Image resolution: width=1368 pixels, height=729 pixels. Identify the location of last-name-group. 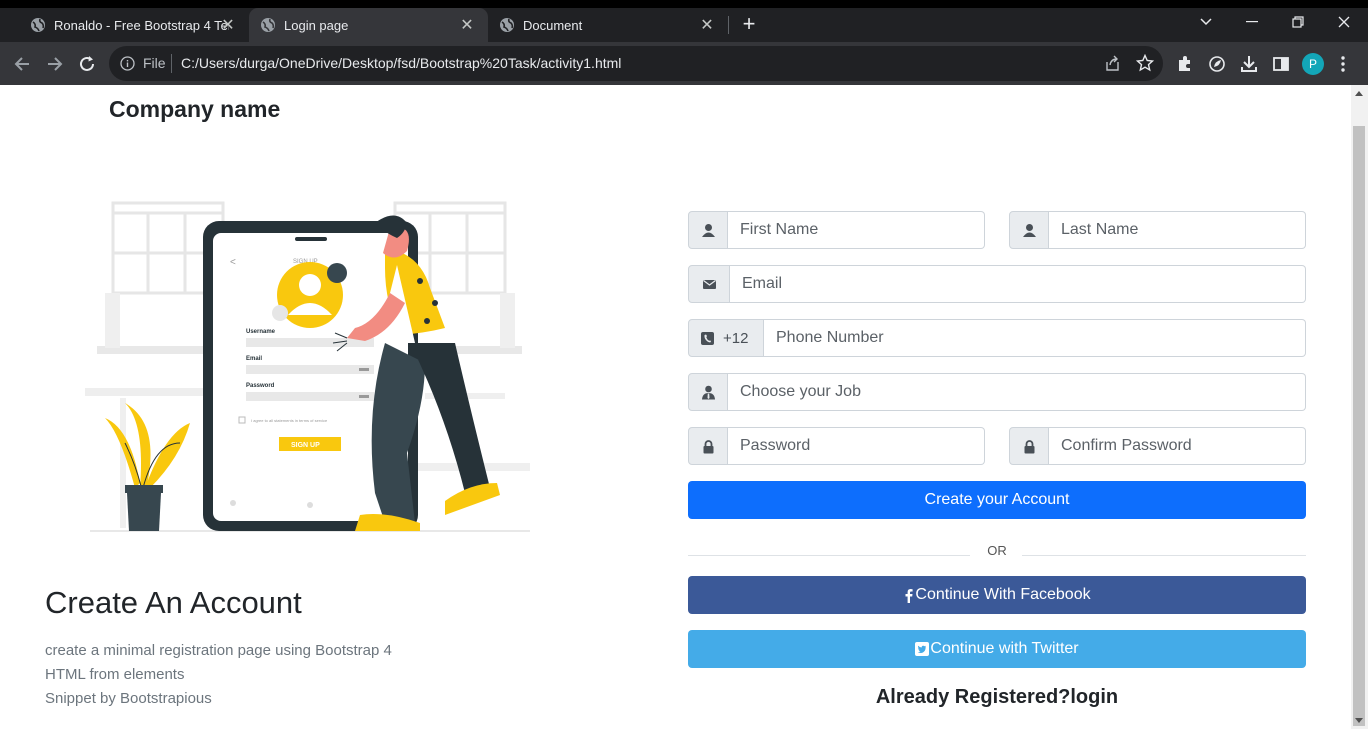
(1157, 230).